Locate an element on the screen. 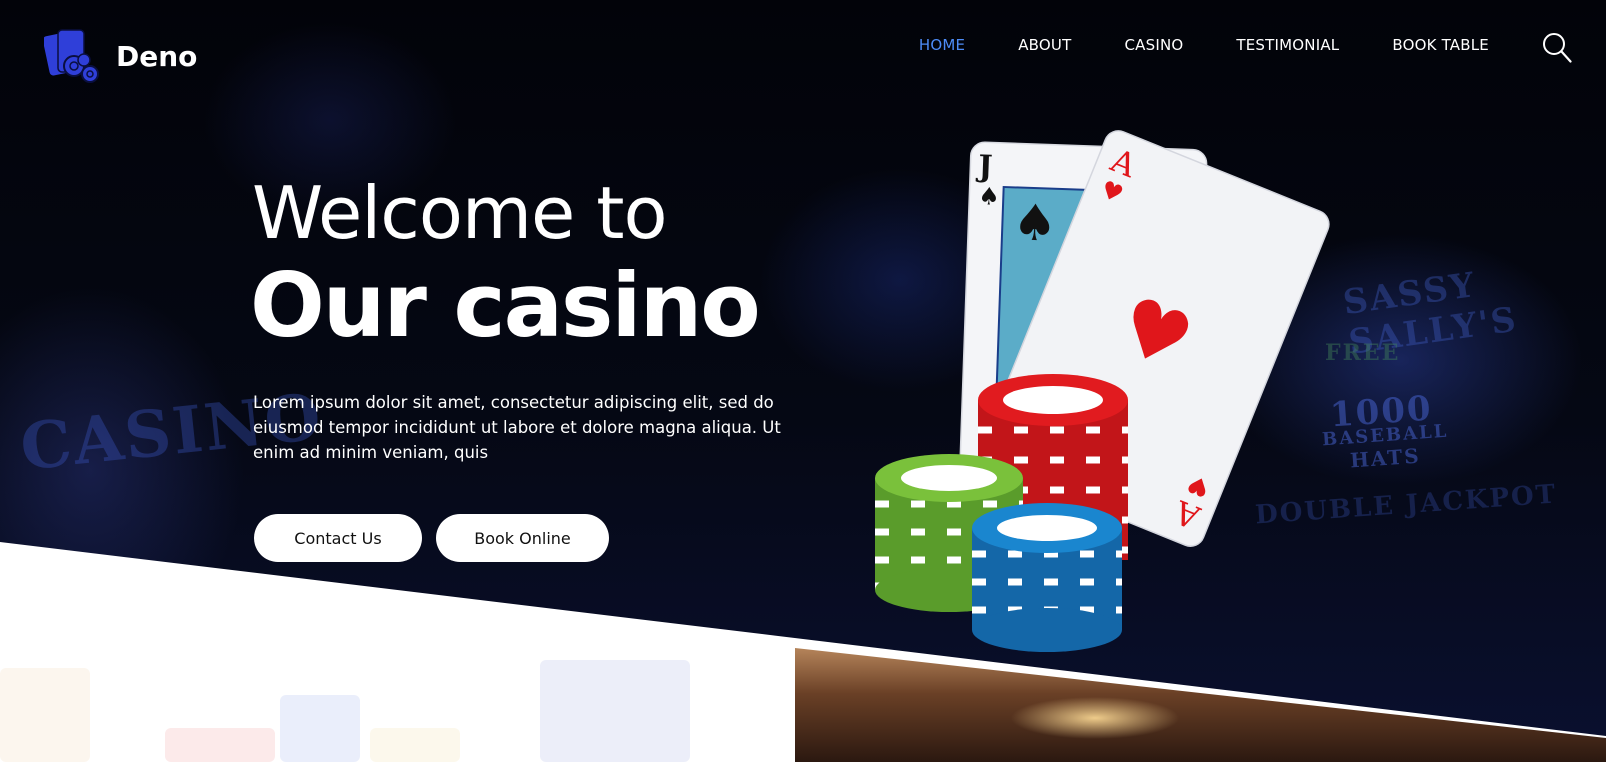 The height and width of the screenshot is (762, 1606). cards-and-chips-icon is located at coordinates (71, 56).